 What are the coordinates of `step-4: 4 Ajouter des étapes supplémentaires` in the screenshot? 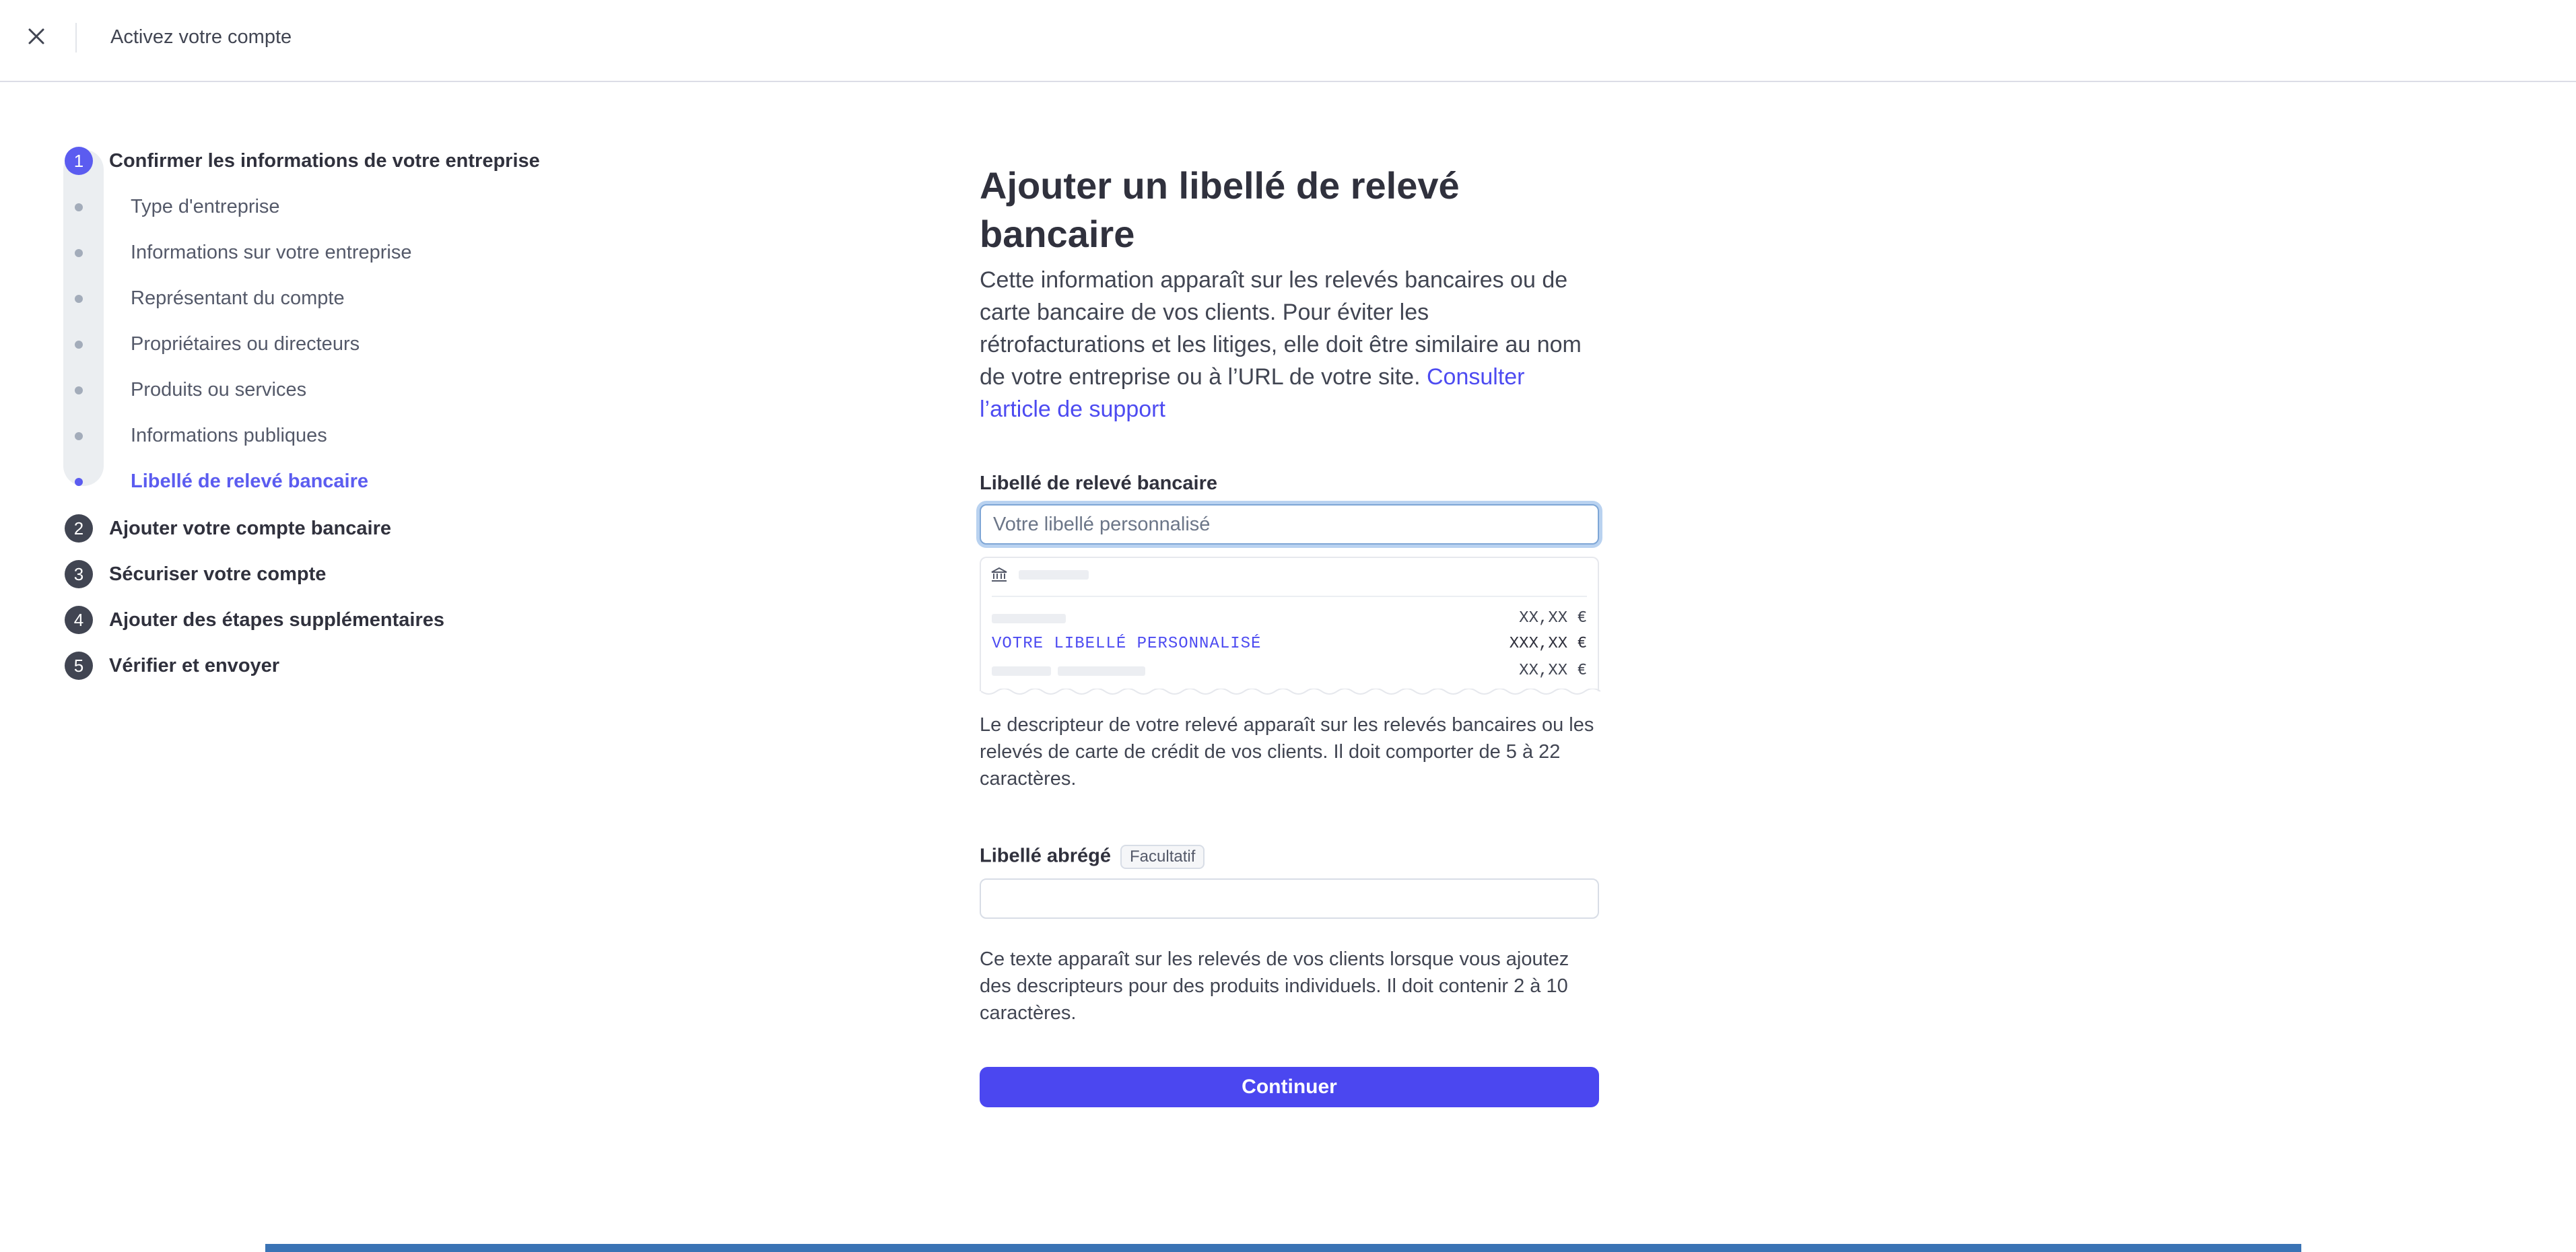 It's located at (251, 620).